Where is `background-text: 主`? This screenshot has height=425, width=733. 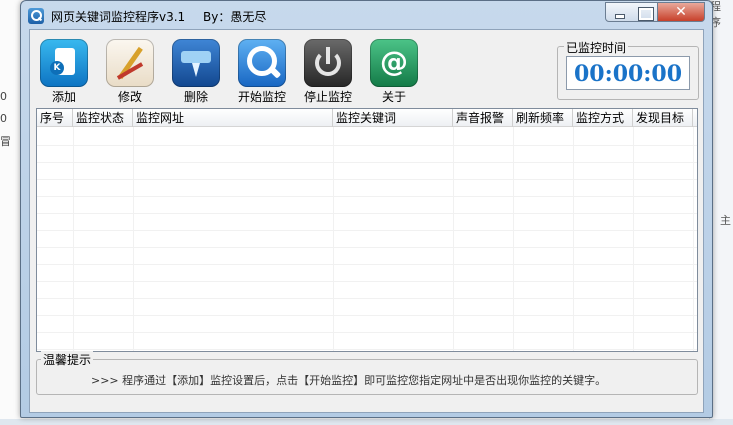
background-text: 主 is located at coordinates (725, 220).